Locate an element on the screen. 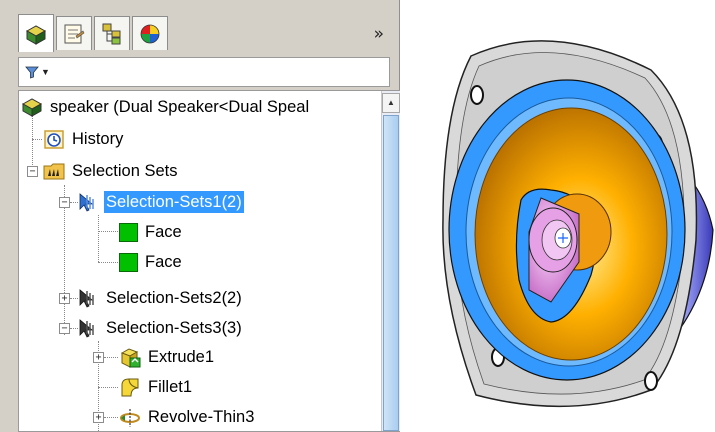  expand-toggle-set2: + is located at coordinates (64, 298).